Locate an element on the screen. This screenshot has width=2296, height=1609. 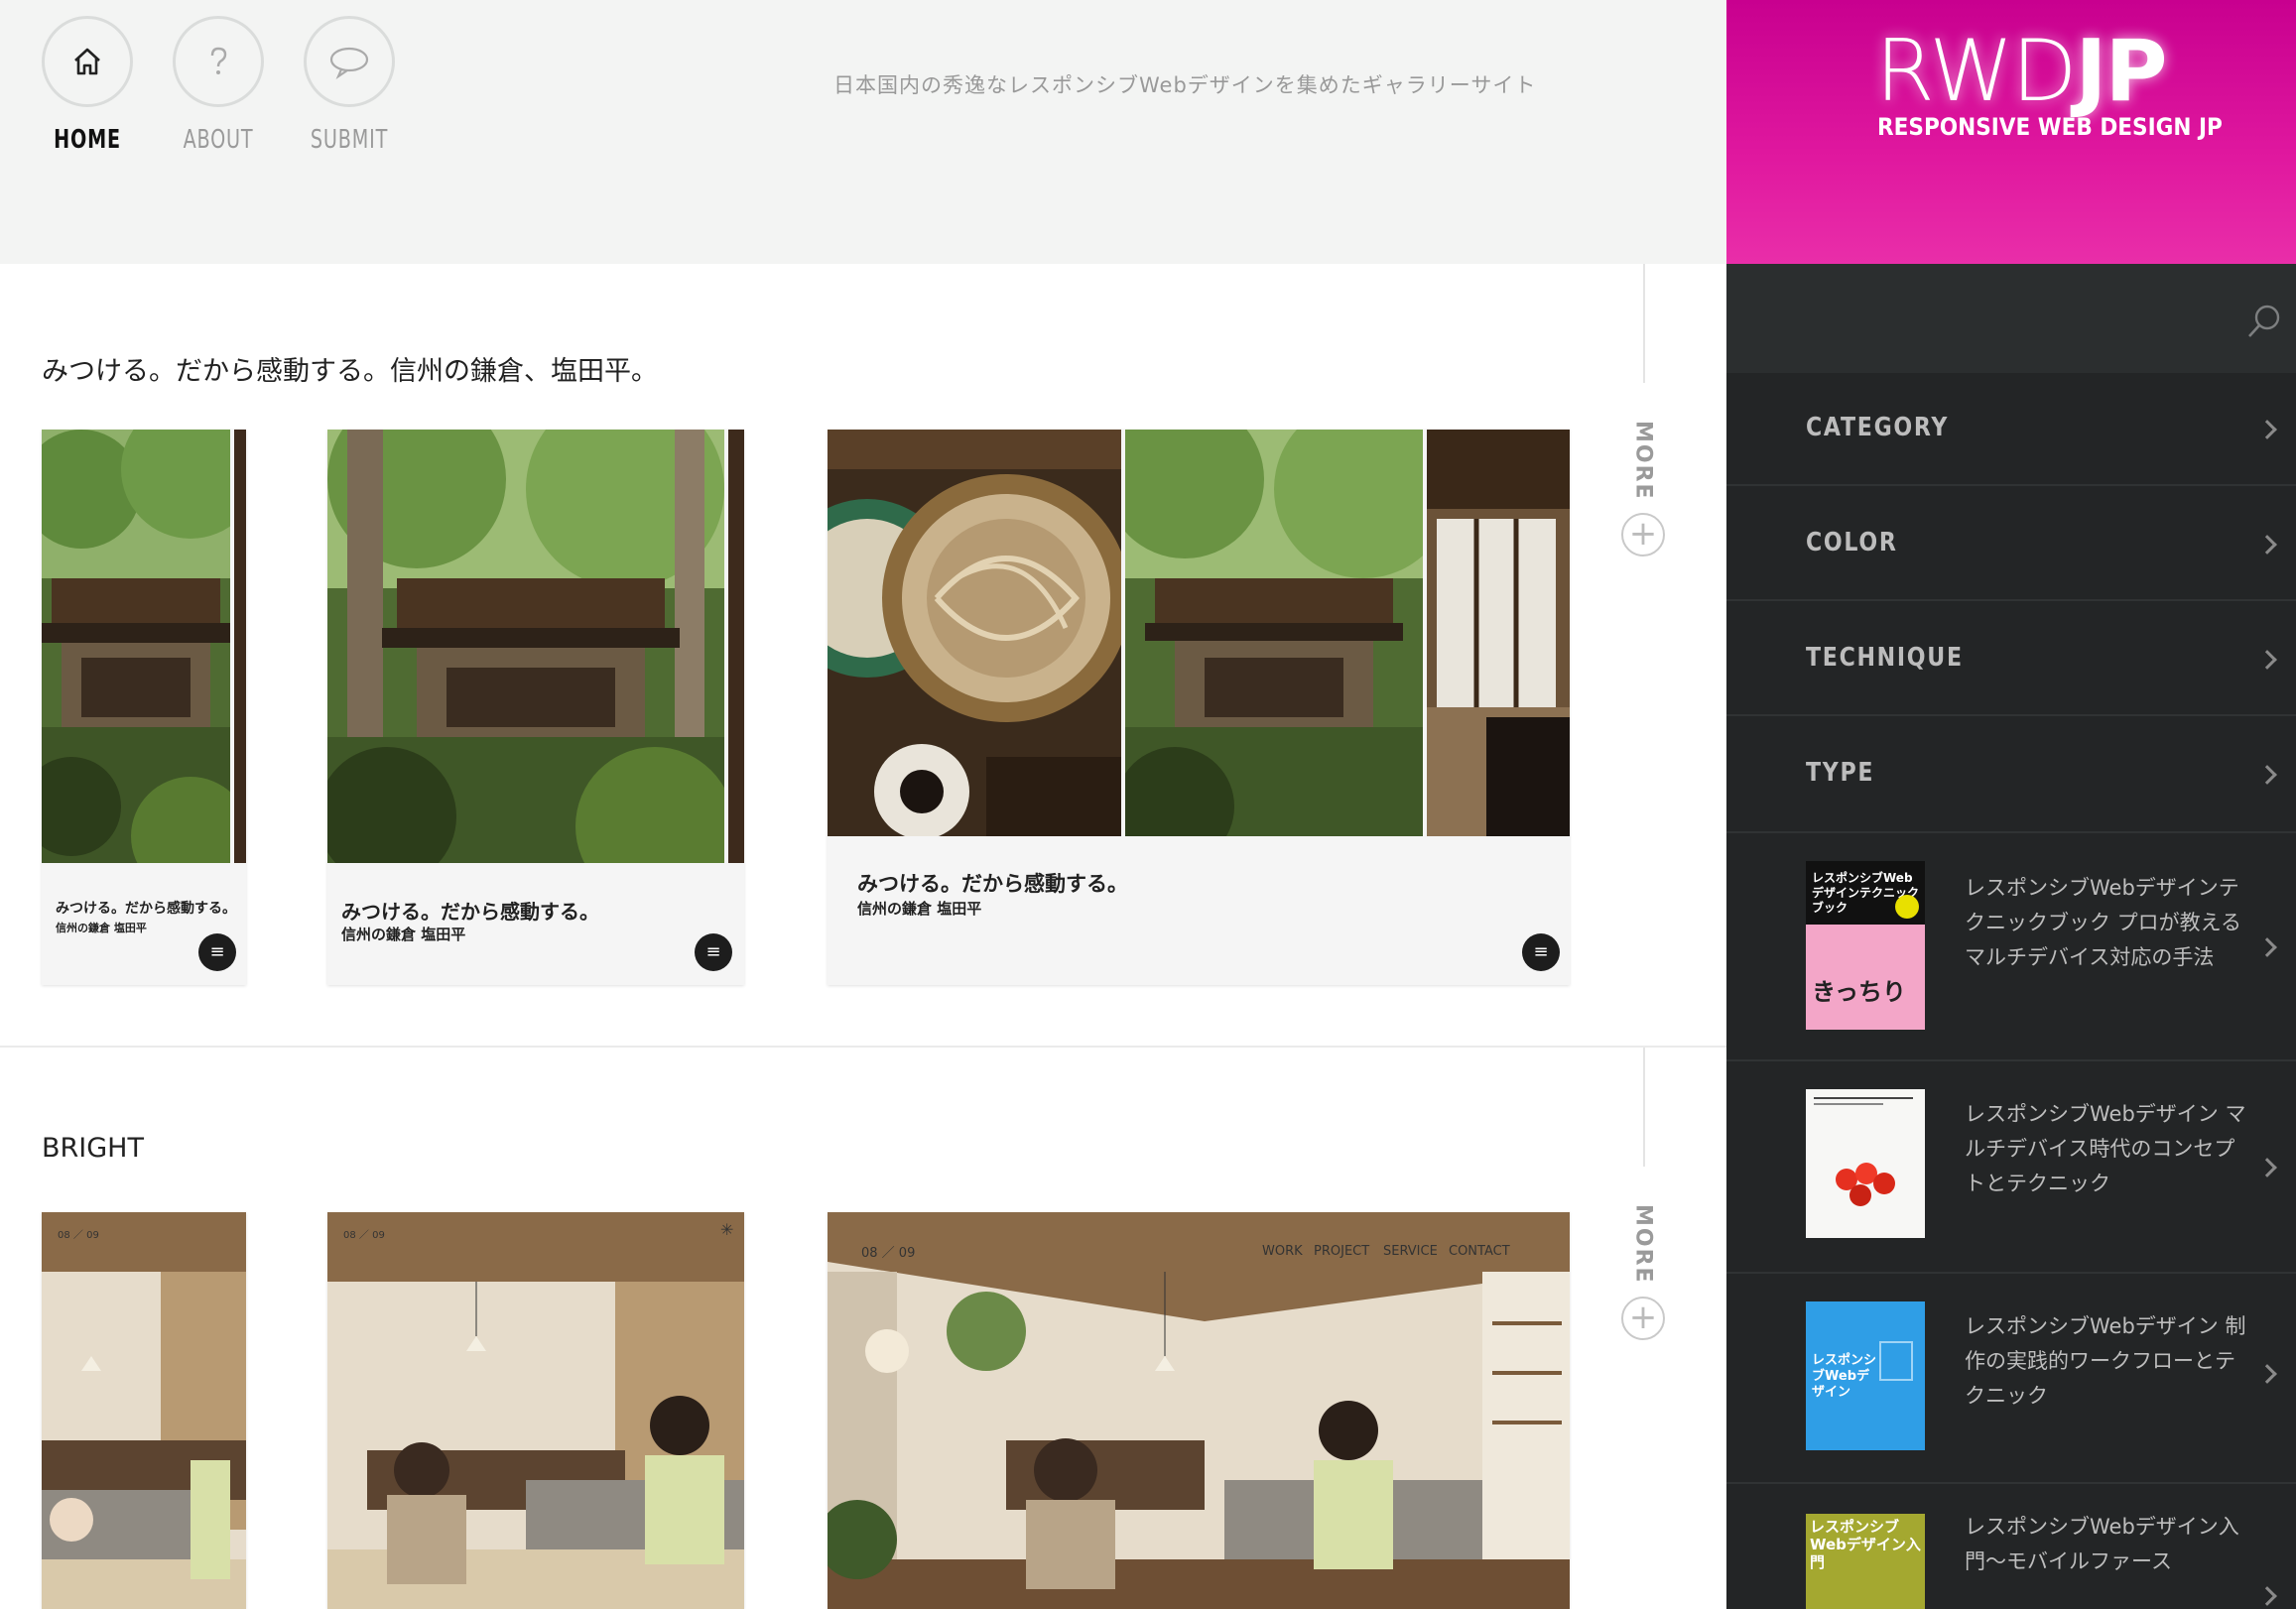
nav-submit-label: SUBMIT is located at coordinates (350, 140).